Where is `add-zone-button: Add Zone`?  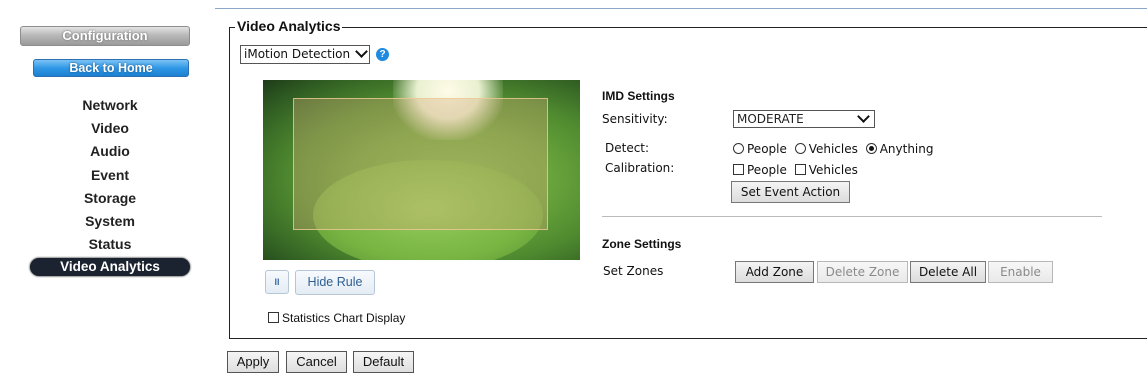
add-zone-button: Add Zone is located at coordinates (774, 272).